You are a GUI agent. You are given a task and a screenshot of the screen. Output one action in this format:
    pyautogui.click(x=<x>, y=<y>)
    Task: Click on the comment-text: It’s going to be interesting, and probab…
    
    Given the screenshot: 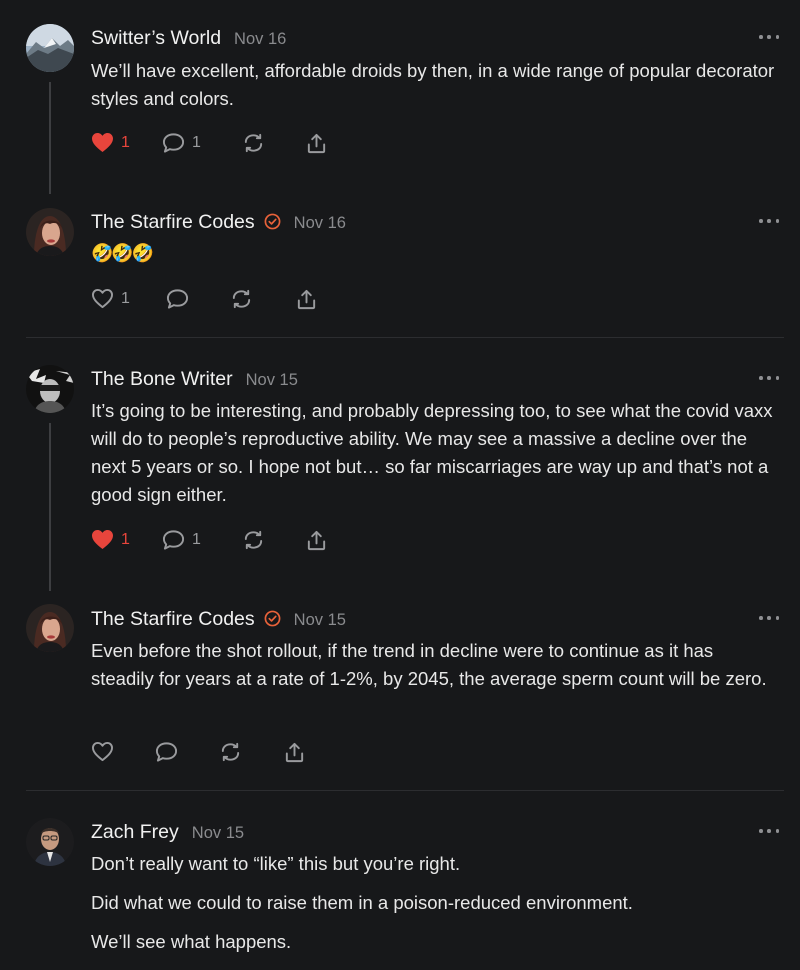 What is the action you would take?
    pyautogui.click(x=432, y=452)
    